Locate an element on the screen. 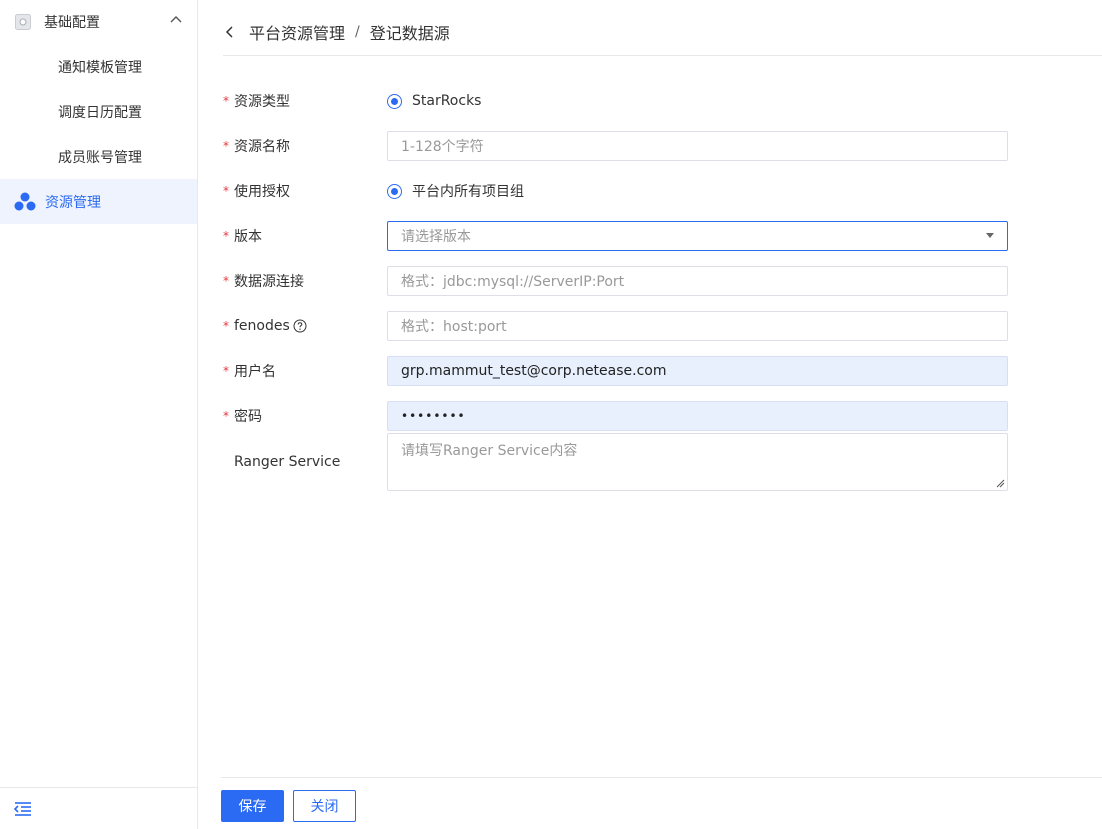 The width and height of the screenshot is (1102, 829). footer-divider is located at coordinates (661, 777).